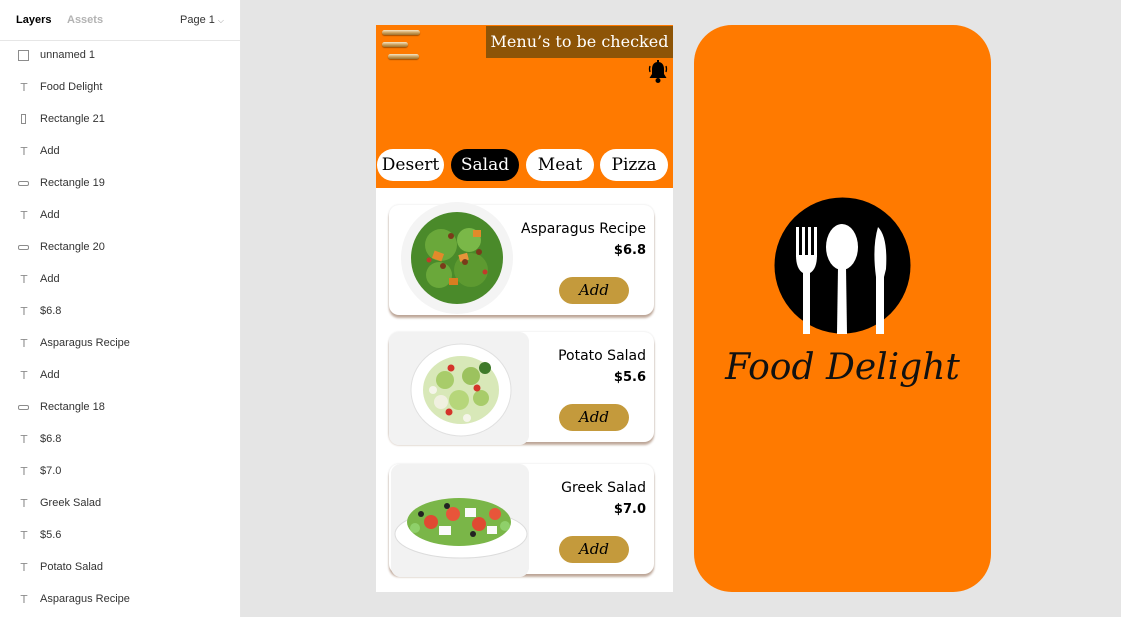 Image resolution: width=1121 pixels, height=617 pixels. I want to click on tab-desert: Desert, so click(410, 165).